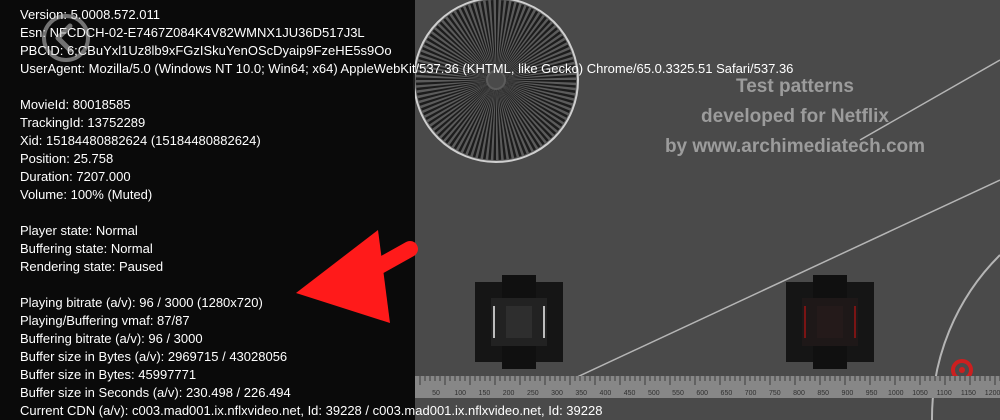  What do you see at coordinates (86, 194) in the screenshot?
I see `volume-line: Volume: 100% (Muted)` at bounding box center [86, 194].